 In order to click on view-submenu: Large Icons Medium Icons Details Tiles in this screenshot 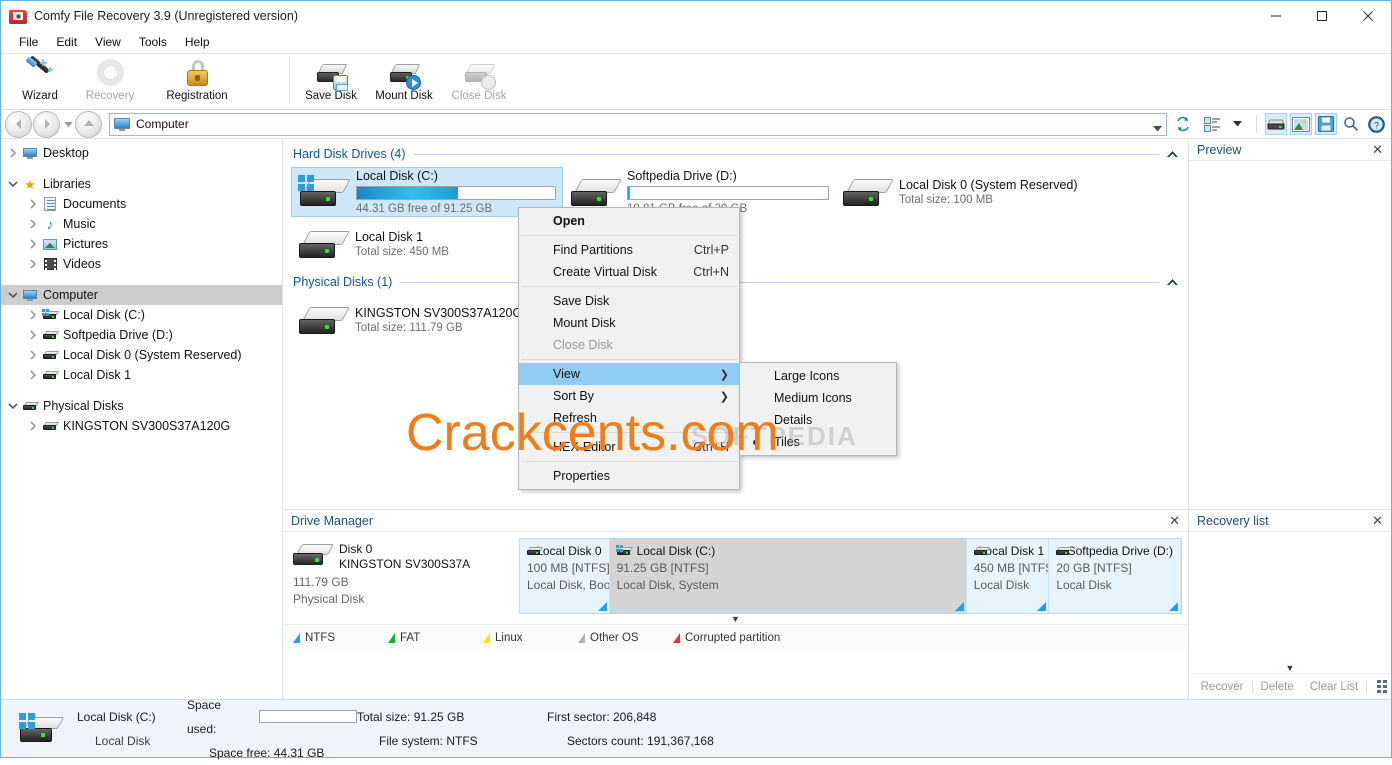, I will do `click(818, 409)`.